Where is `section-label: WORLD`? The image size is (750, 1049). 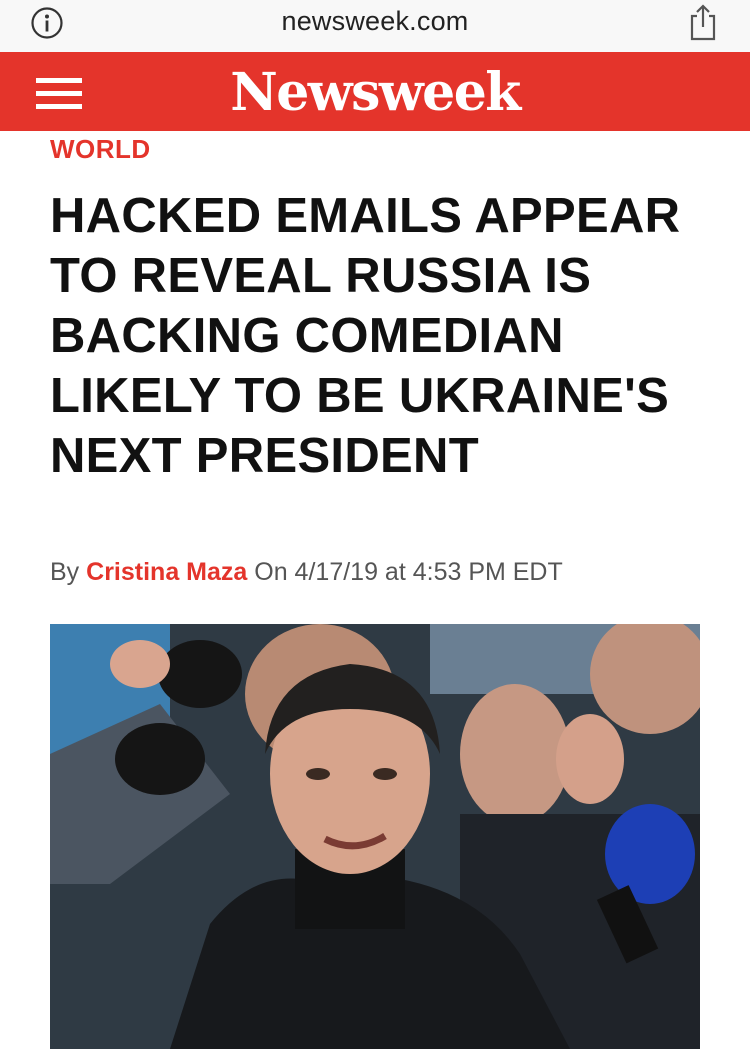 section-label: WORLD is located at coordinates (100, 149).